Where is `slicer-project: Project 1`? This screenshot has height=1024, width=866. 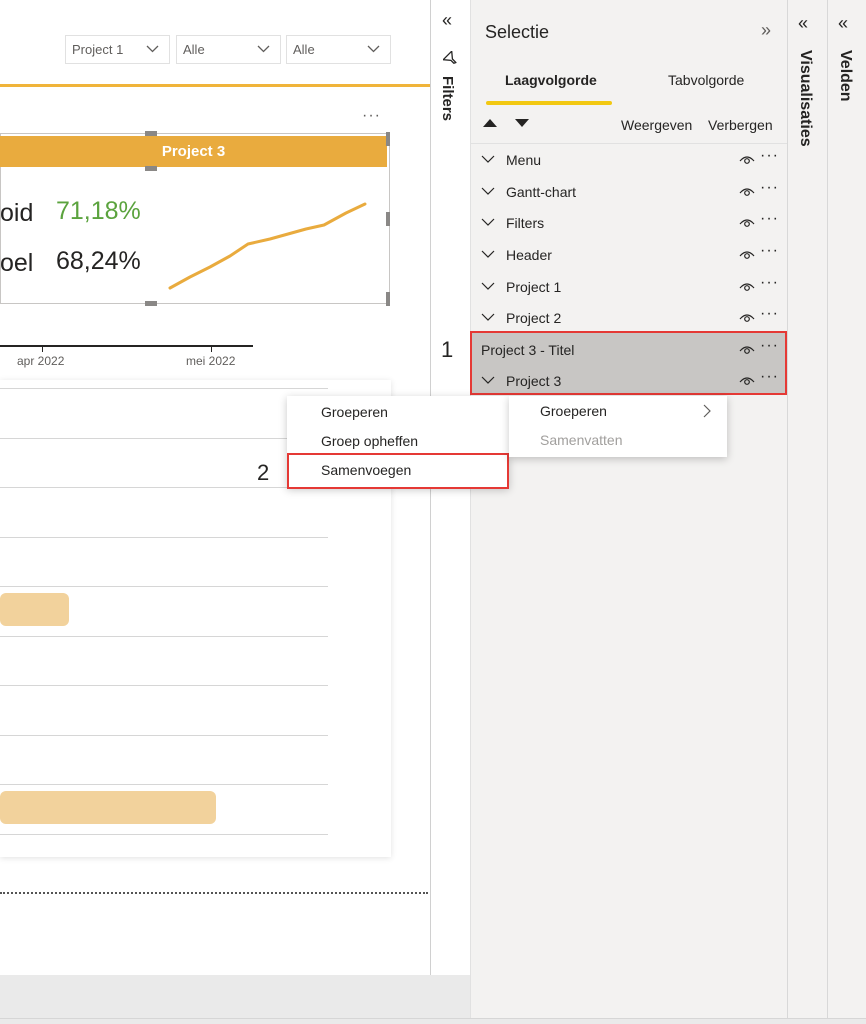 slicer-project: Project 1 is located at coordinates (117, 49).